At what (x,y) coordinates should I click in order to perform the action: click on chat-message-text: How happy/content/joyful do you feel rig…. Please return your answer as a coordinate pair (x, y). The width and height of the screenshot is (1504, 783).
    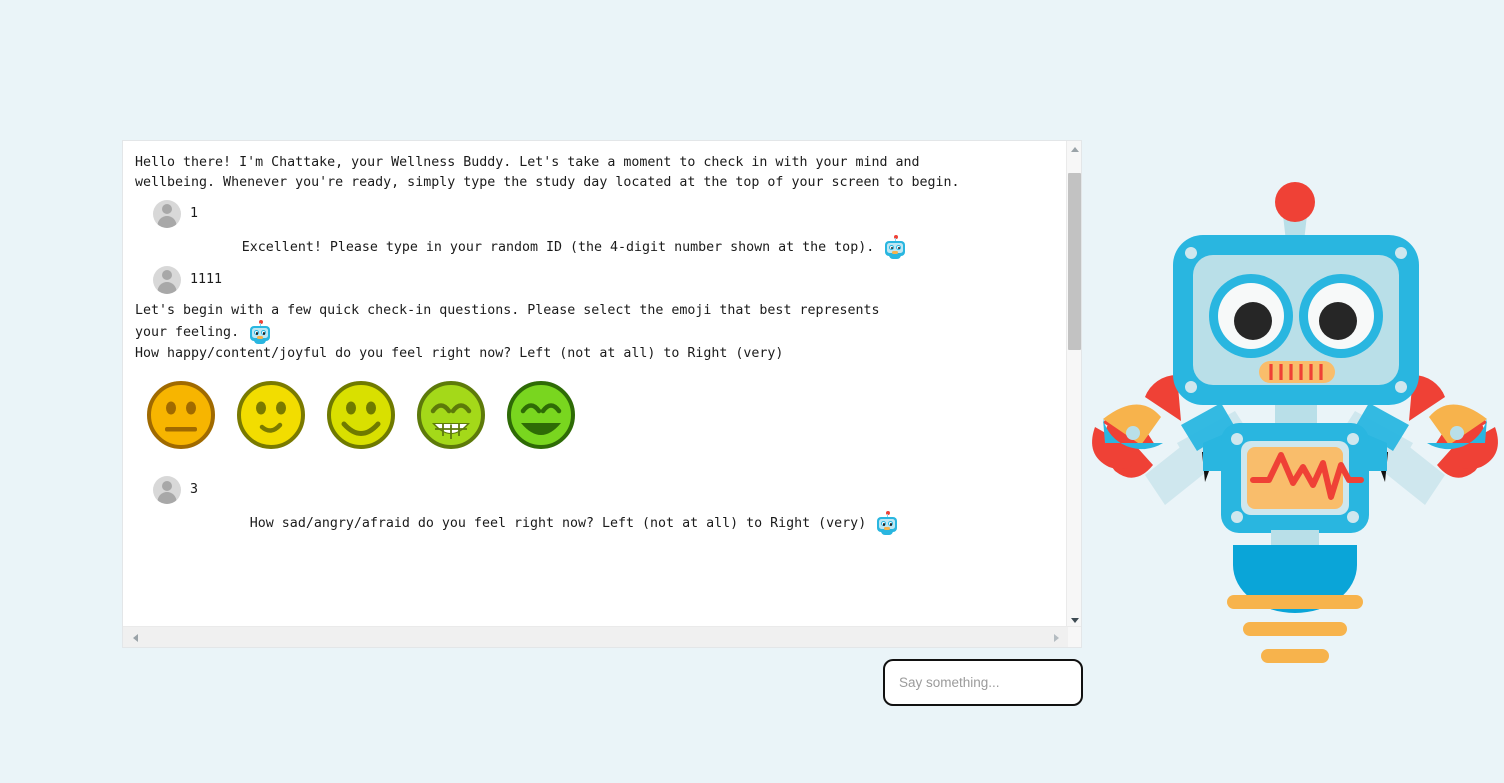
    Looking at the image, I should click on (459, 354).